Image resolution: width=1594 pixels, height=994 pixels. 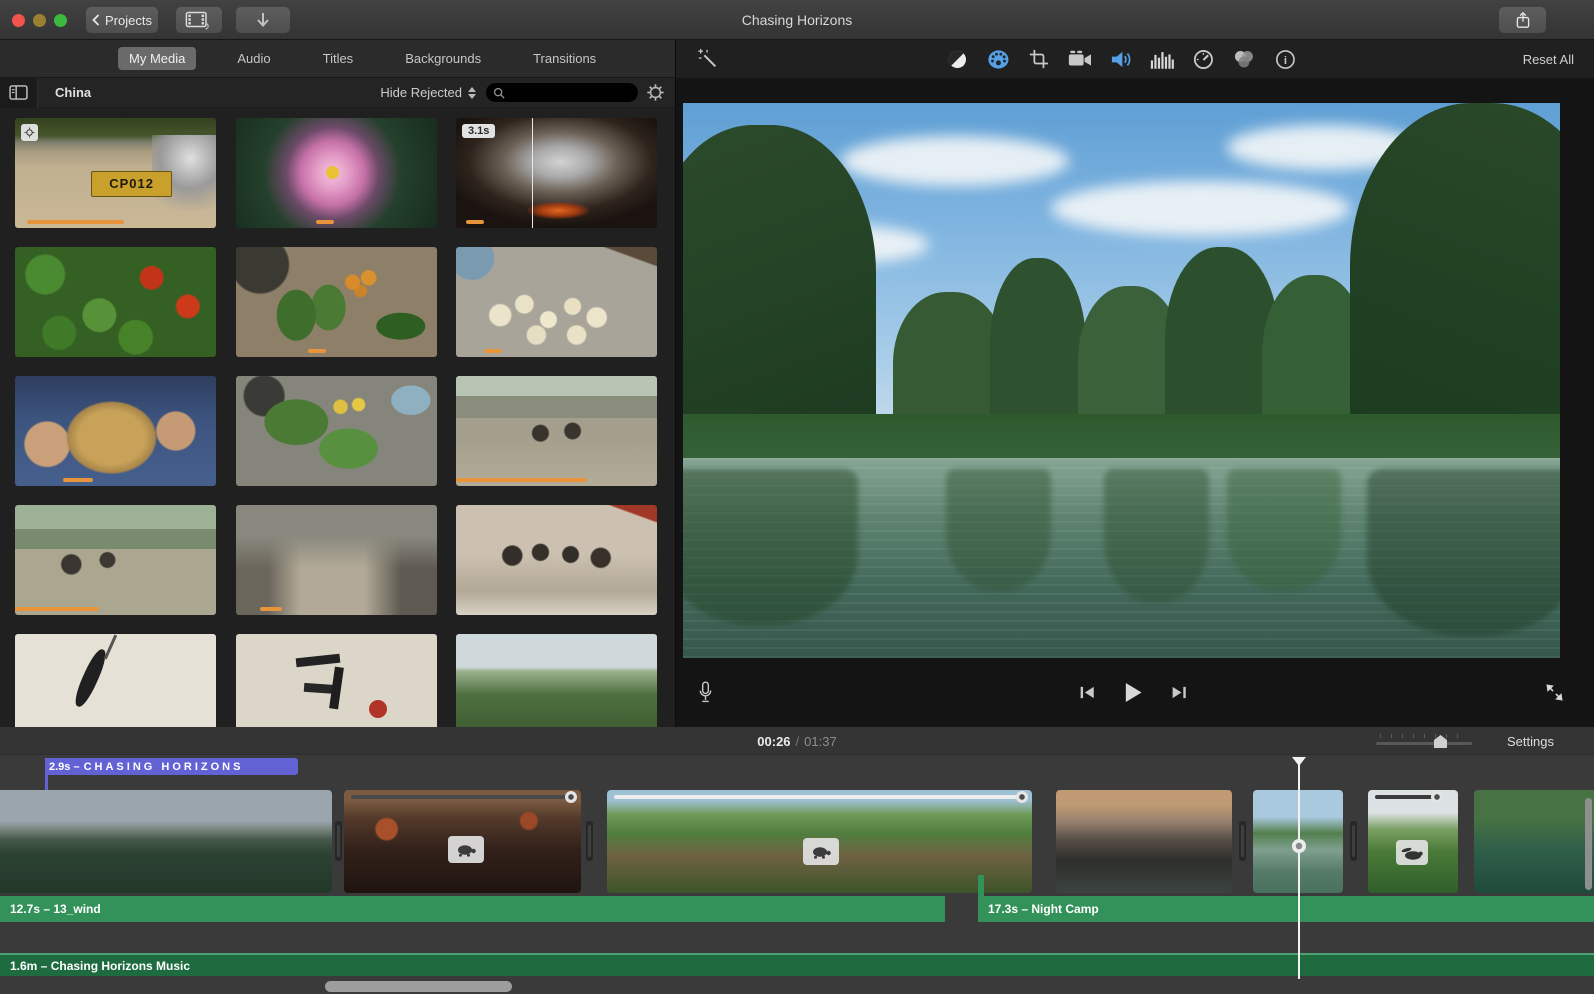 What do you see at coordinates (157, 58) in the screenshot?
I see `tab-my-media: My Media` at bounding box center [157, 58].